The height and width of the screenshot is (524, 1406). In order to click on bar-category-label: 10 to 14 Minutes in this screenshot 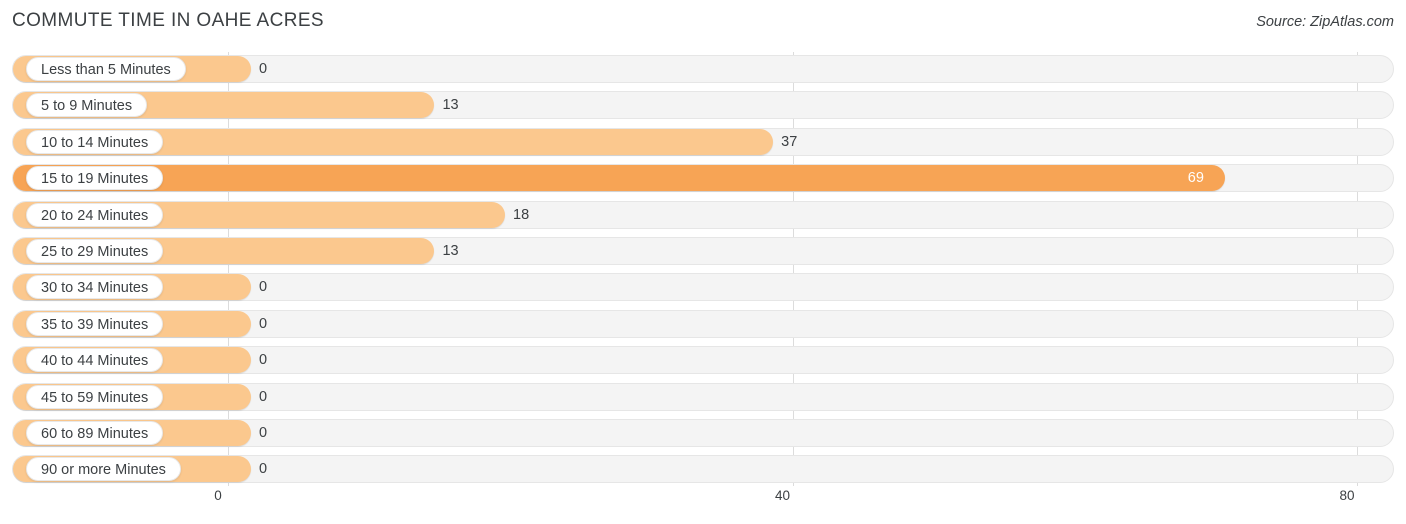, I will do `click(95, 141)`.